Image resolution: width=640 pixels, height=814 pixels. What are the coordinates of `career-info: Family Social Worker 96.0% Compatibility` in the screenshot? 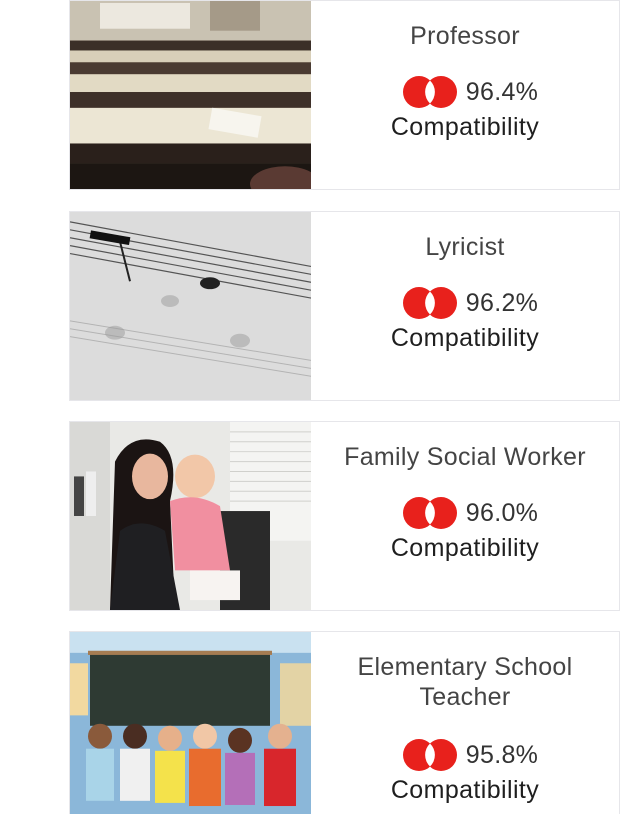 It's located at (465, 516).